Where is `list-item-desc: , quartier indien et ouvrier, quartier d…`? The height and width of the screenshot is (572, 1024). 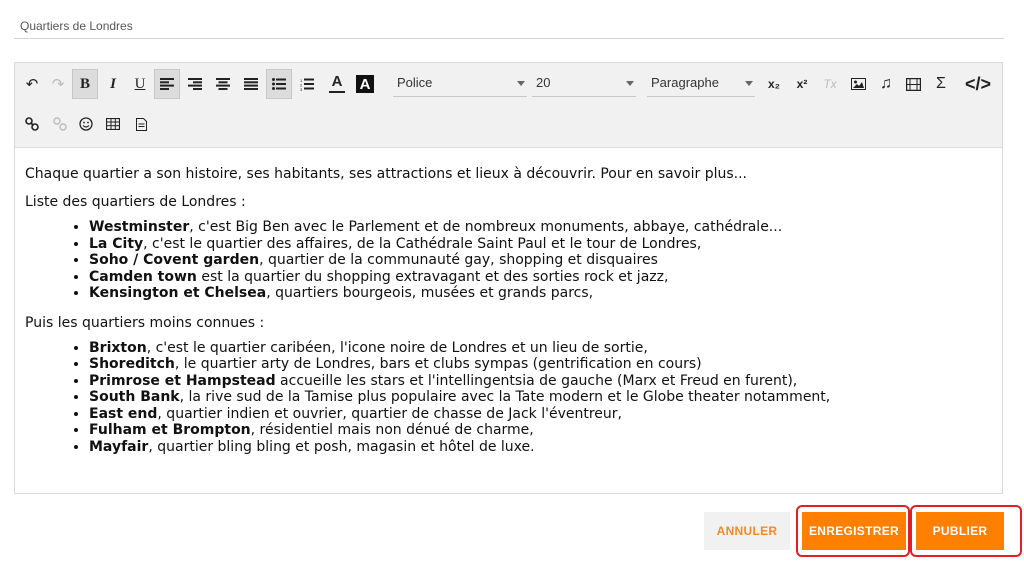 list-item-desc: , quartier indien et ouvrier, quartier d… is located at coordinates (389, 413).